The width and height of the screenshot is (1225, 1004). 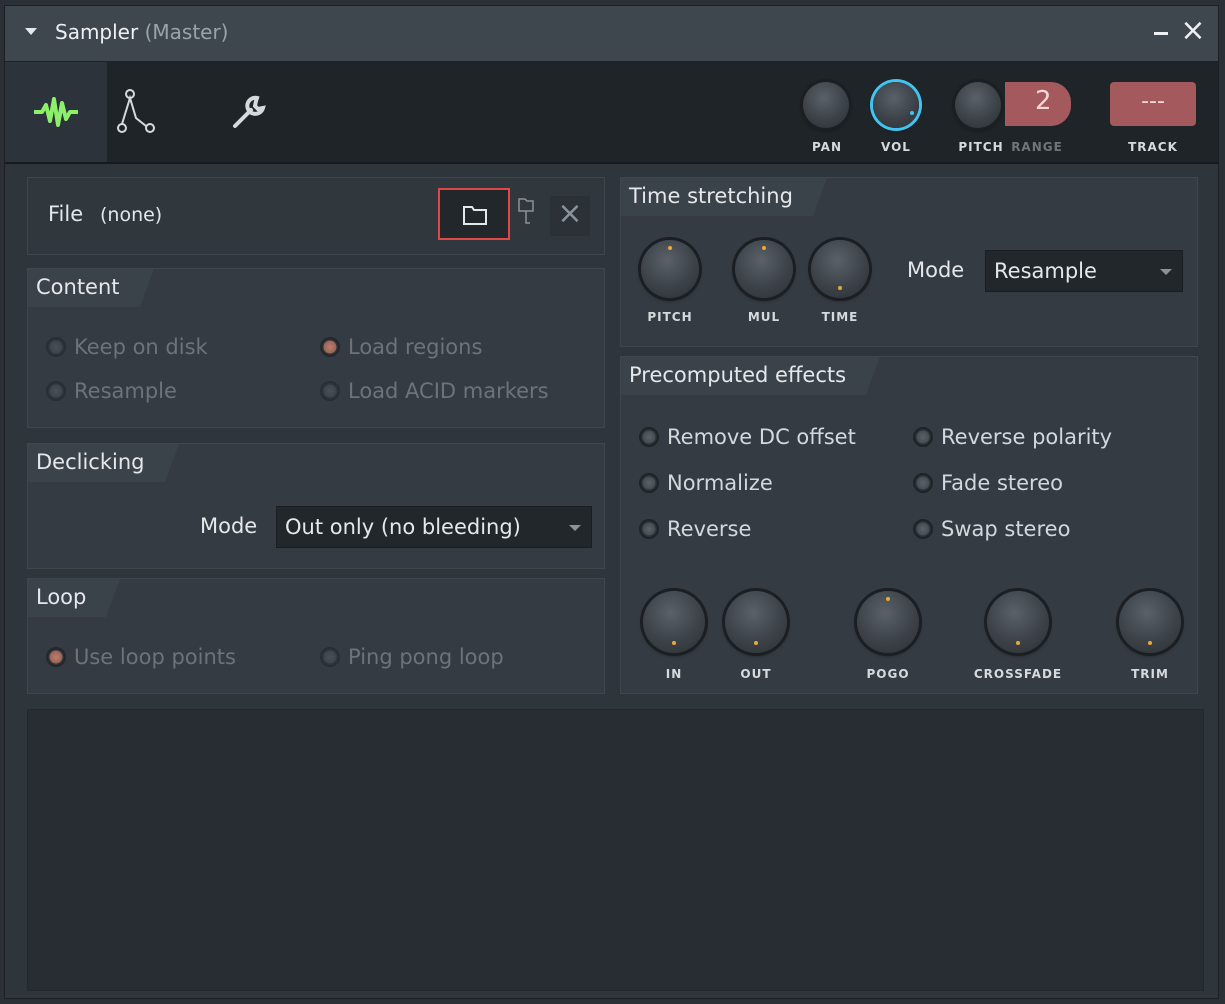 I want to click on fade-stereo-radio: Fade stereo, so click(x=988, y=483).